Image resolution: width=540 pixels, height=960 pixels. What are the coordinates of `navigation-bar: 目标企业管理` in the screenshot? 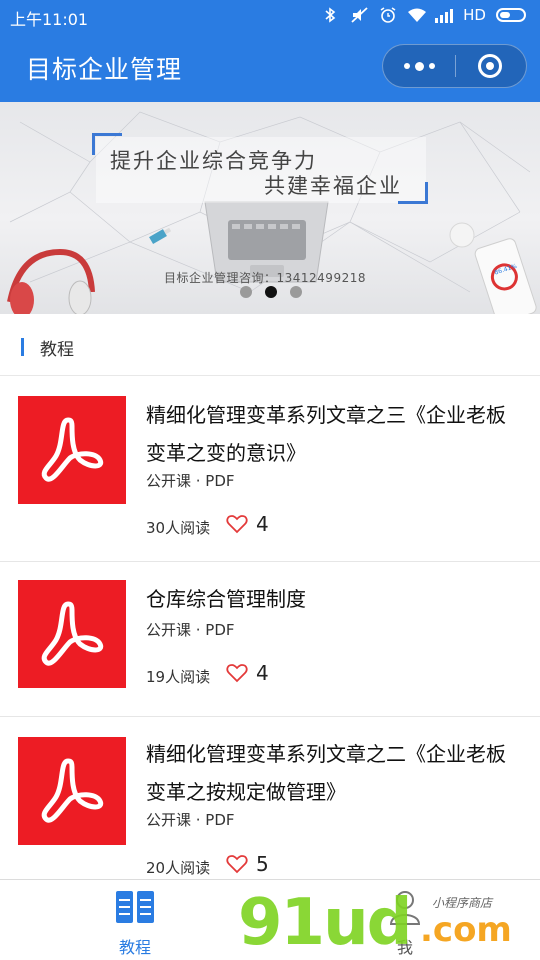 It's located at (270, 67).